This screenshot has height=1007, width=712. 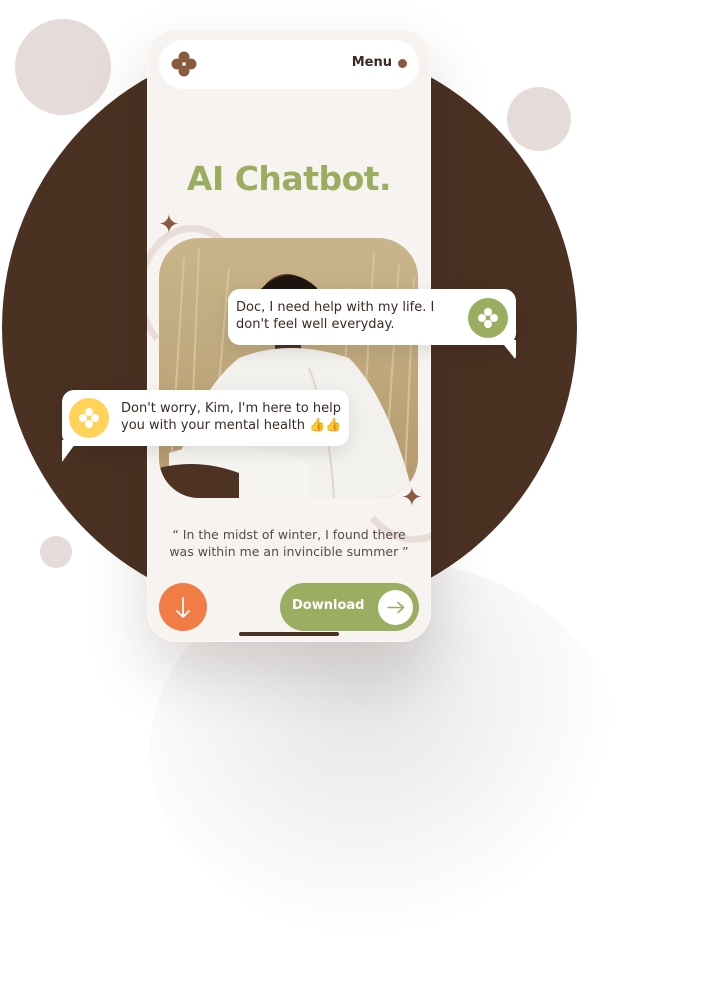 What do you see at coordinates (328, 605) in the screenshot?
I see `download-button-label: Download` at bounding box center [328, 605].